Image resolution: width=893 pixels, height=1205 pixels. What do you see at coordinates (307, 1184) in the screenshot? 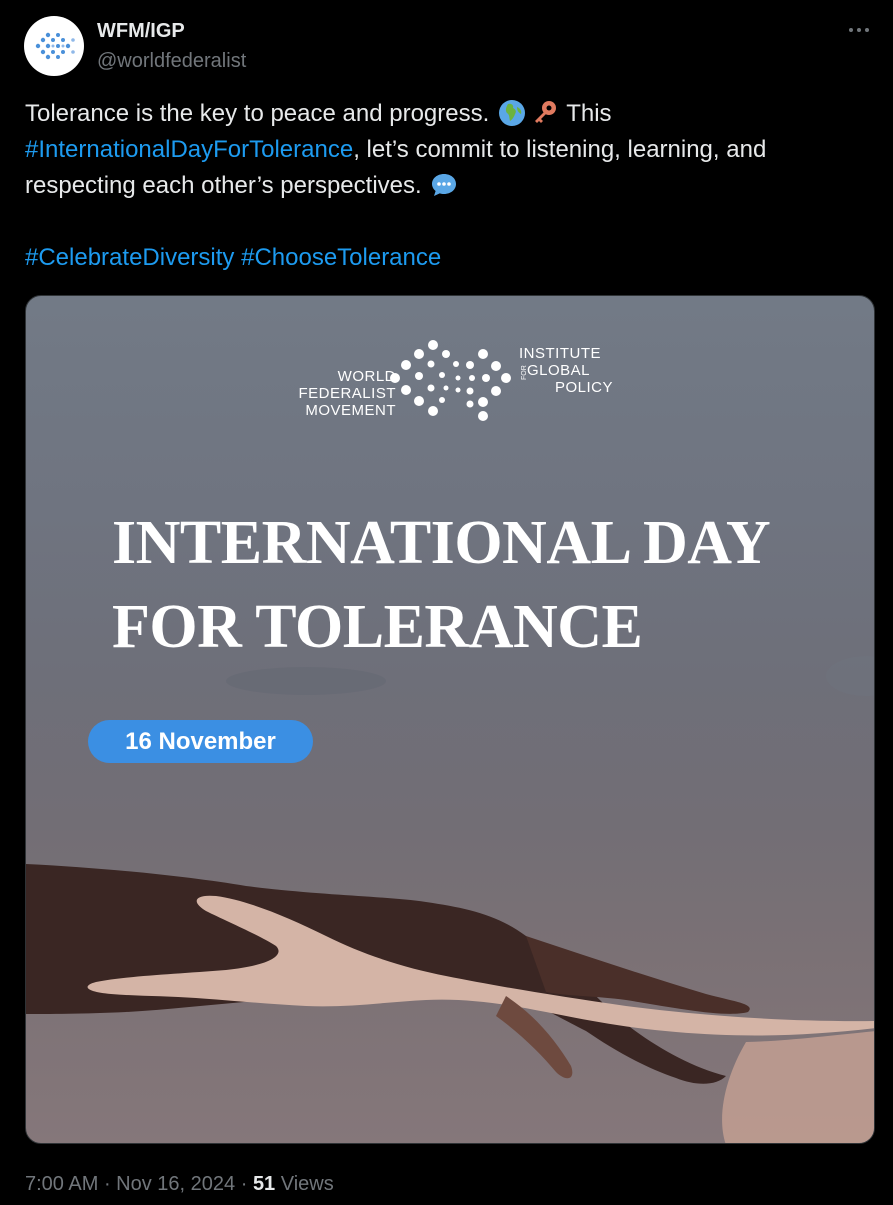
I see `views-label: Views` at bounding box center [307, 1184].